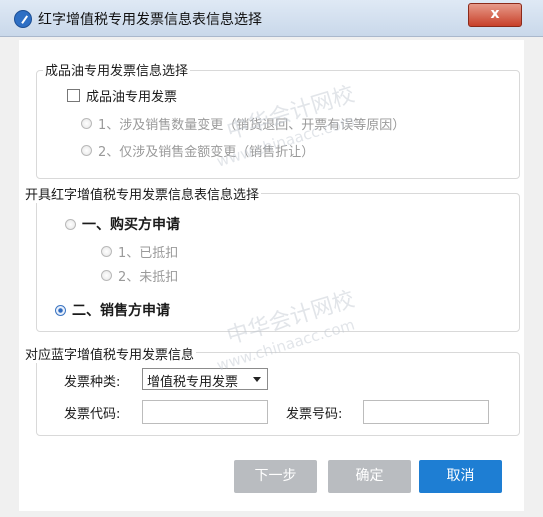  Describe the element at coordinates (148, 253) in the screenshot. I see `buyer-deducted-label: 1、已抵扣` at that location.